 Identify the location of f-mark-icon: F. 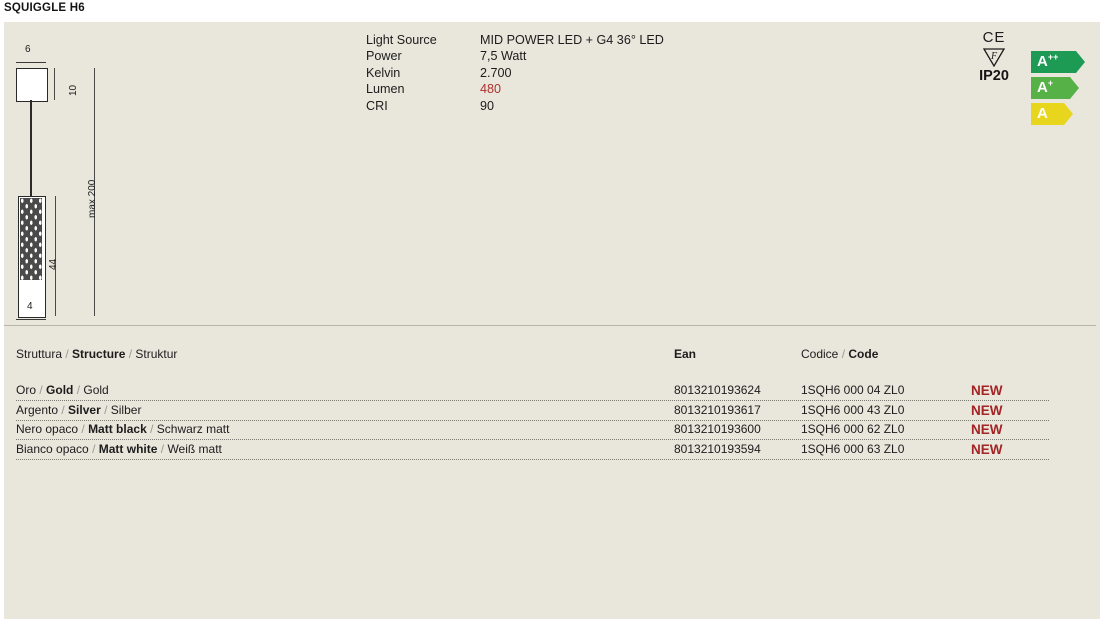
(994, 57).